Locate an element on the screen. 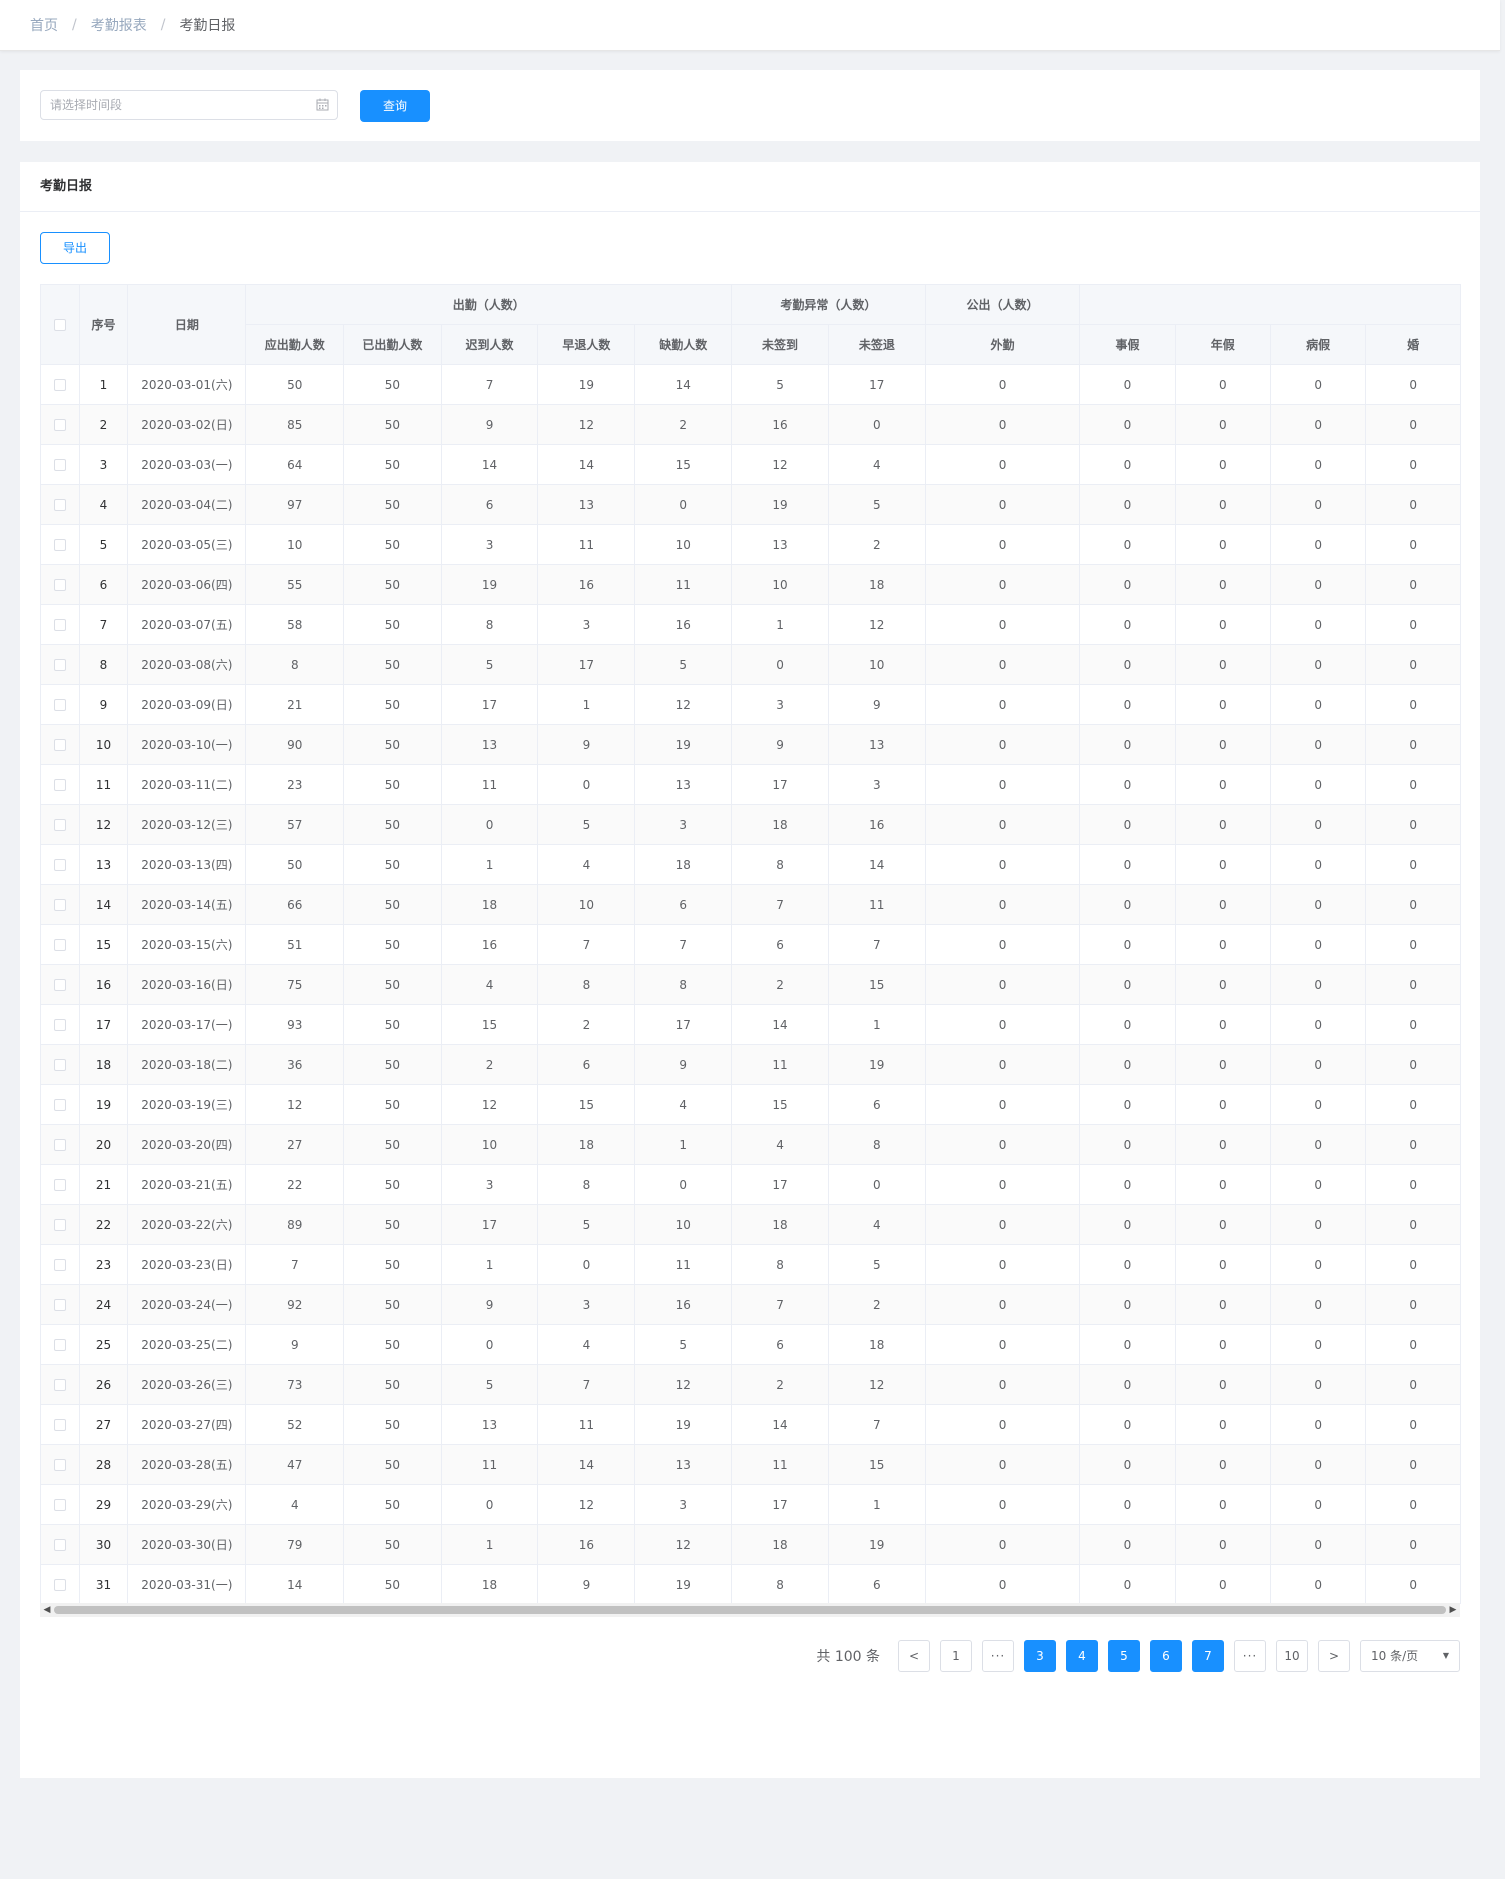 The width and height of the screenshot is (1505, 1879). select-all-checkbox is located at coordinates (59, 325).